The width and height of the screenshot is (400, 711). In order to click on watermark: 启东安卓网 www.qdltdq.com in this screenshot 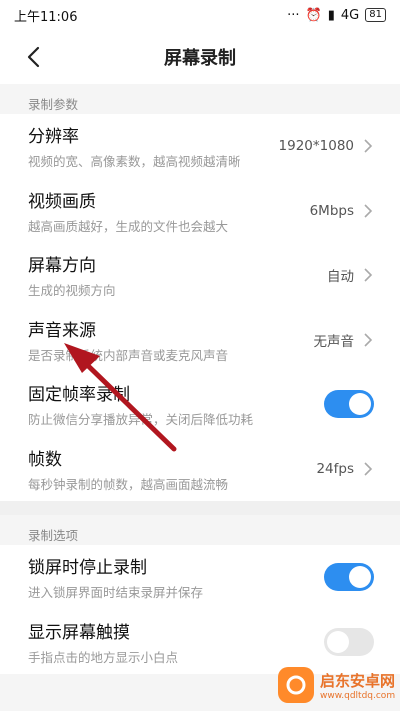, I will do `click(338, 685)`.